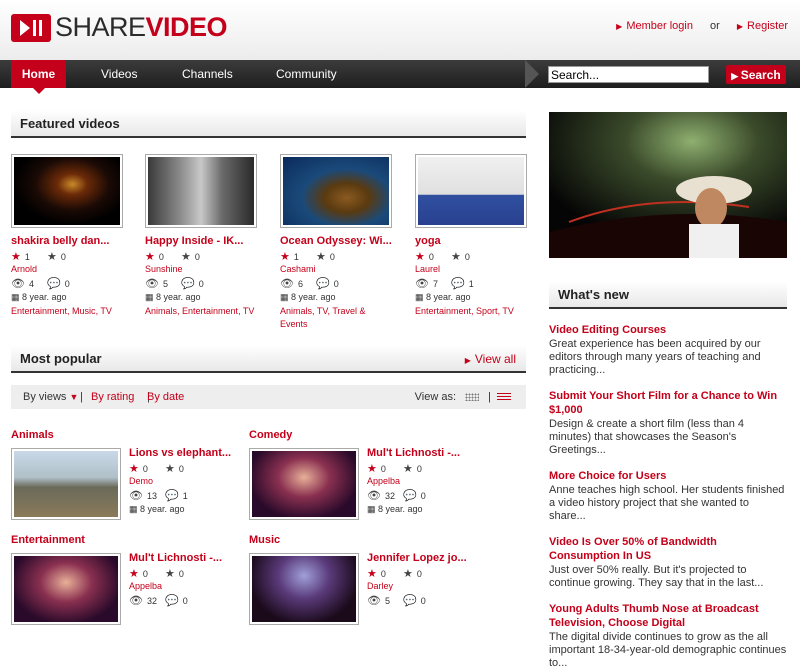 The image size is (800, 670). I want to click on views-count: 7, so click(435, 283).